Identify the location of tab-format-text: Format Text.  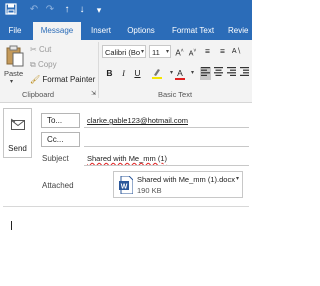
(193, 31).